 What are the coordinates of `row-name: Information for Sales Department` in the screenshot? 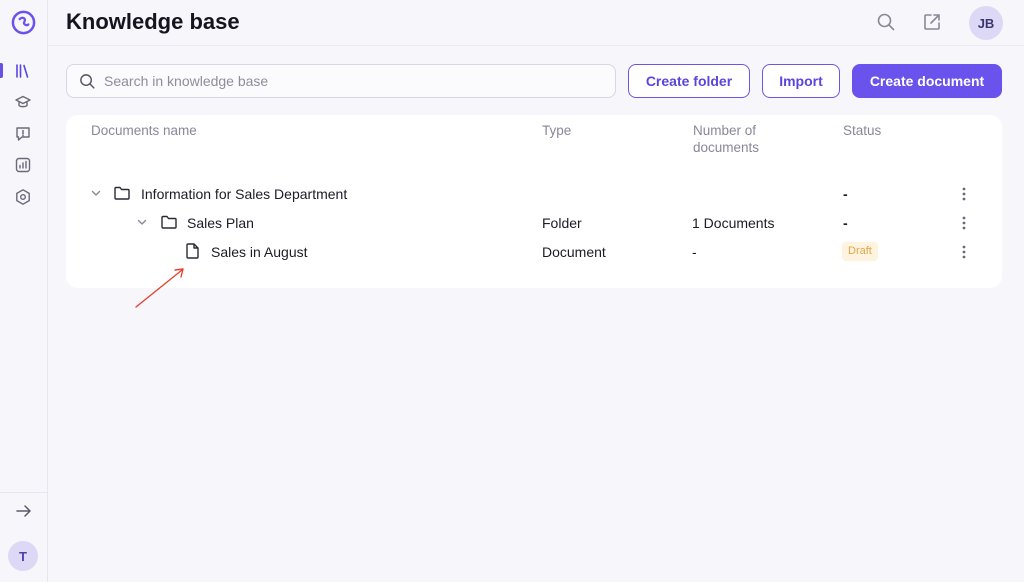 It's located at (244, 194).